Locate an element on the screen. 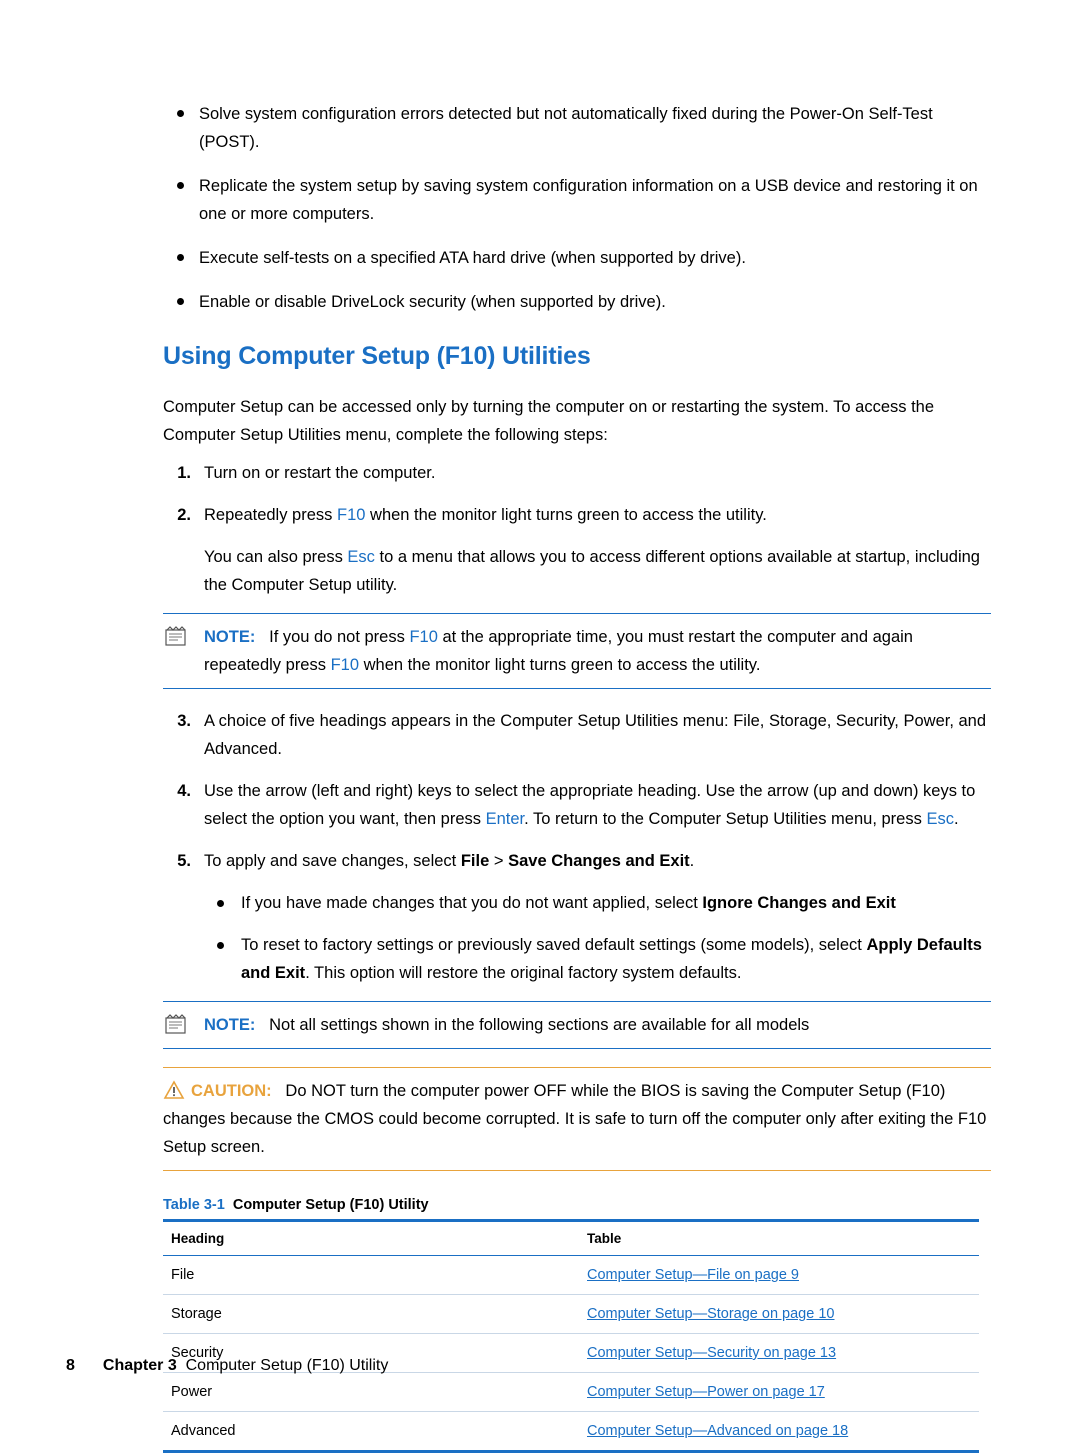  column-header-table: Table is located at coordinates (779, 1237).